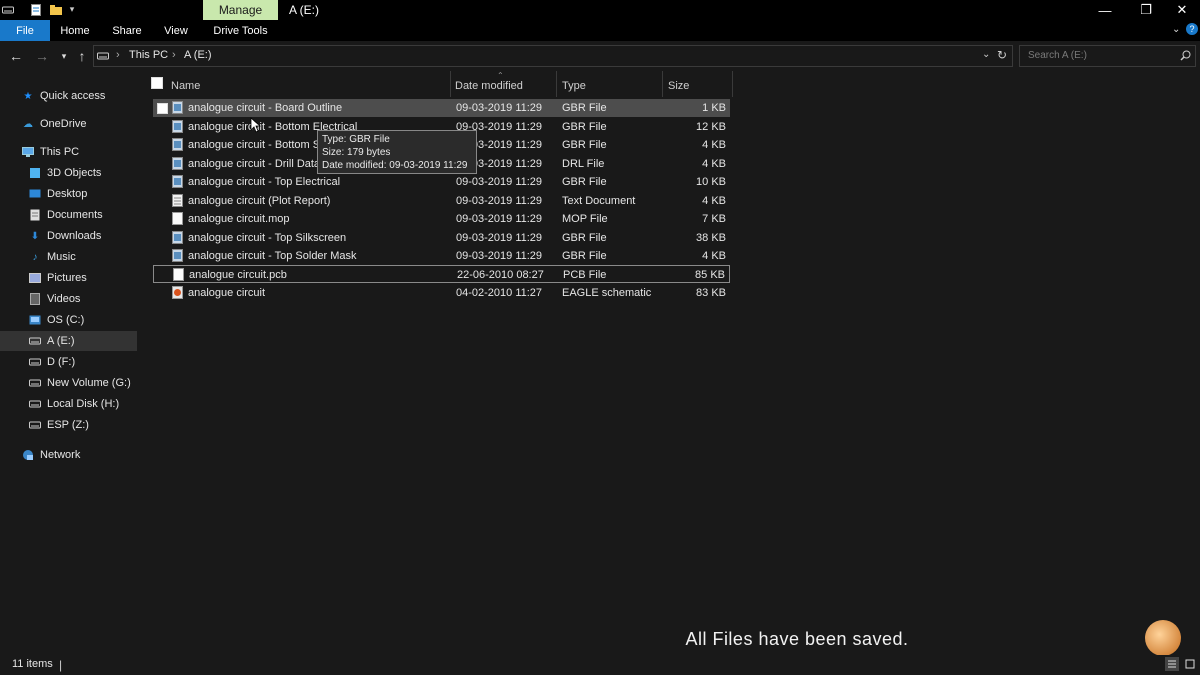  What do you see at coordinates (227, 293) in the screenshot?
I see `file-name: analogue circuit` at bounding box center [227, 293].